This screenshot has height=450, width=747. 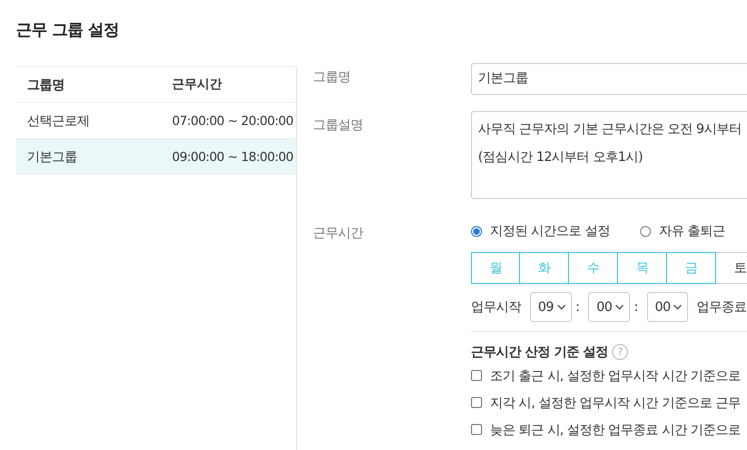 I want to click on mode-radio: 지정된 시간으로 설정, so click(x=540, y=231).